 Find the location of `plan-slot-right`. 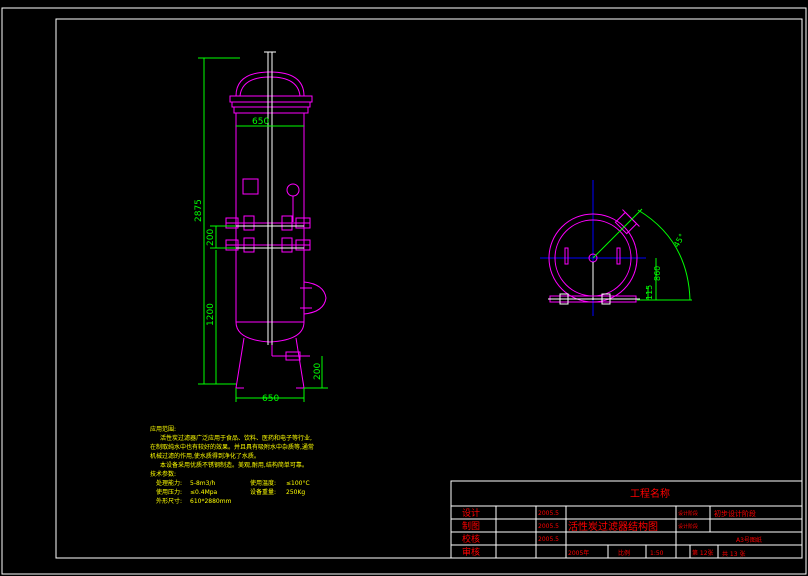

plan-slot-right is located at coordinates (618, 256).